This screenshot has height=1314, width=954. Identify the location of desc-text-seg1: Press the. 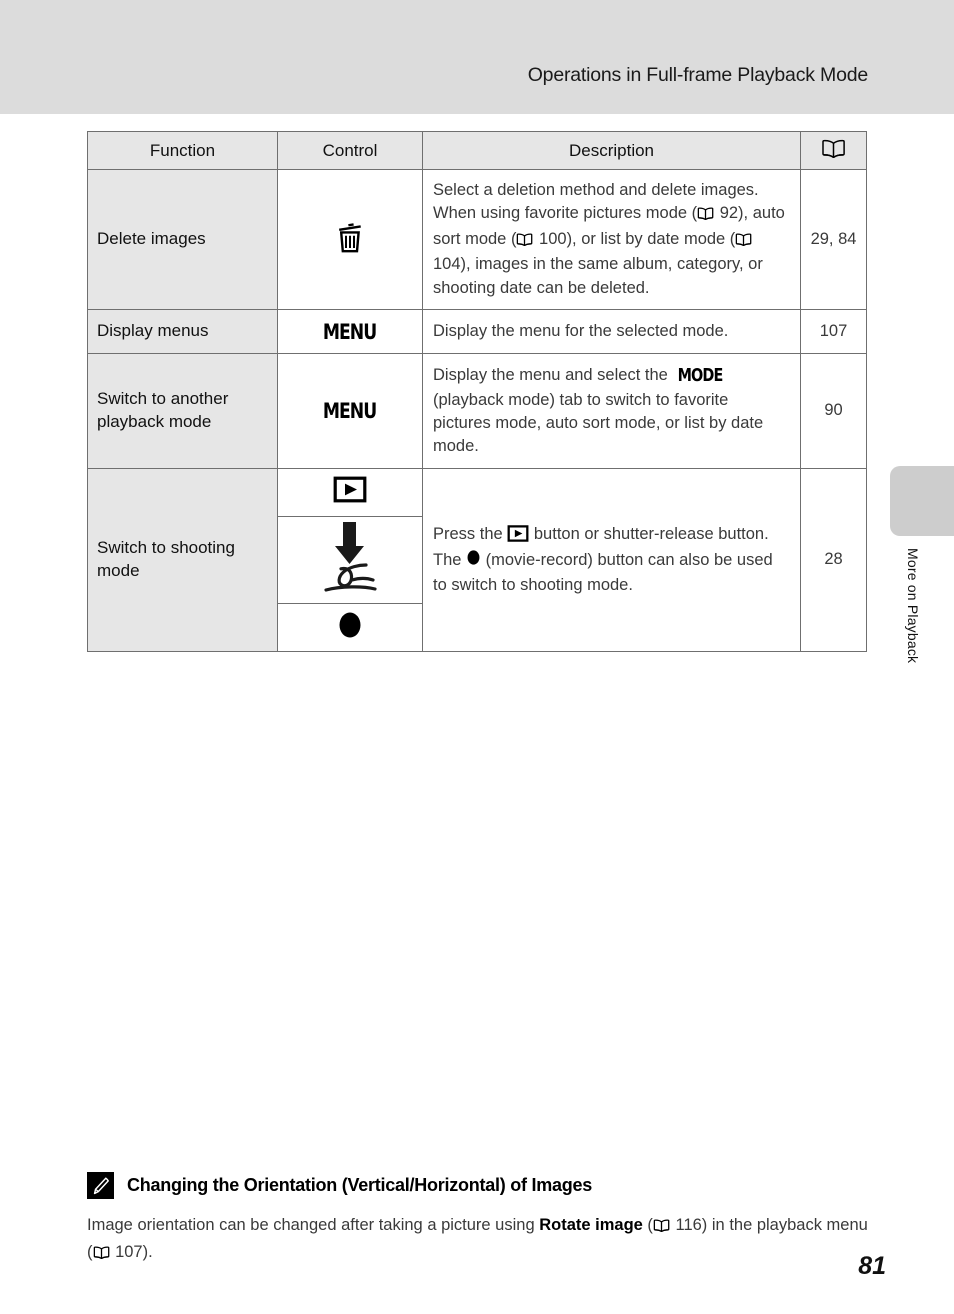
(470, 533).